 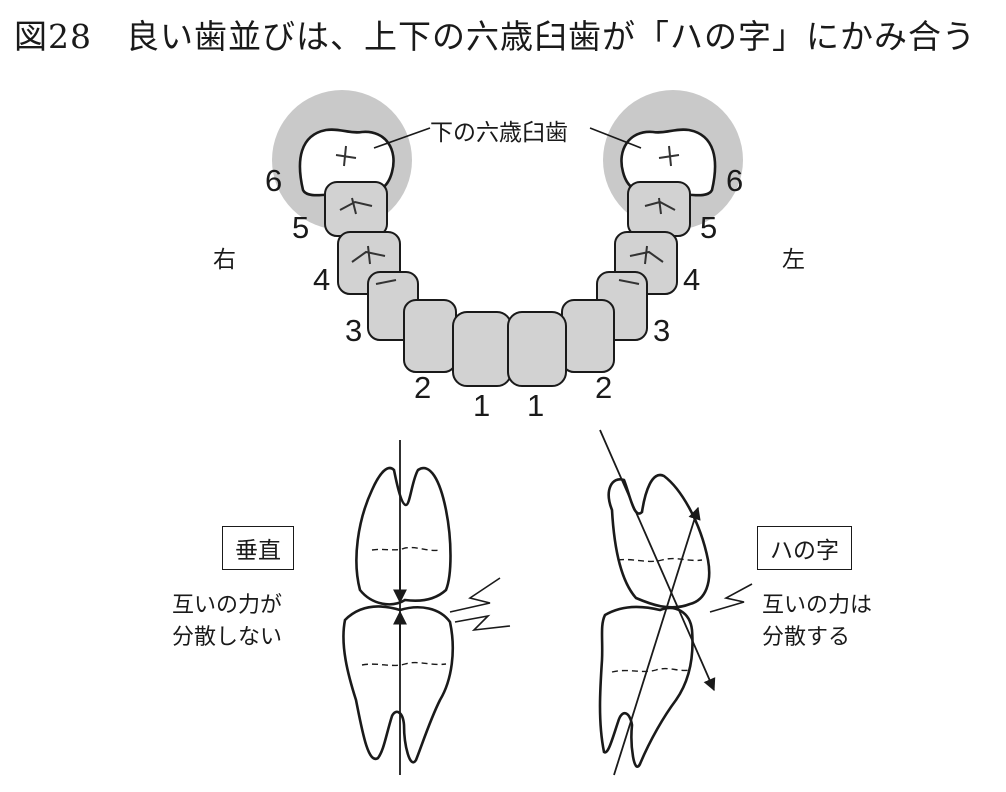 I want to click on slanted-tooth-pair, so click(x=675, y=602).